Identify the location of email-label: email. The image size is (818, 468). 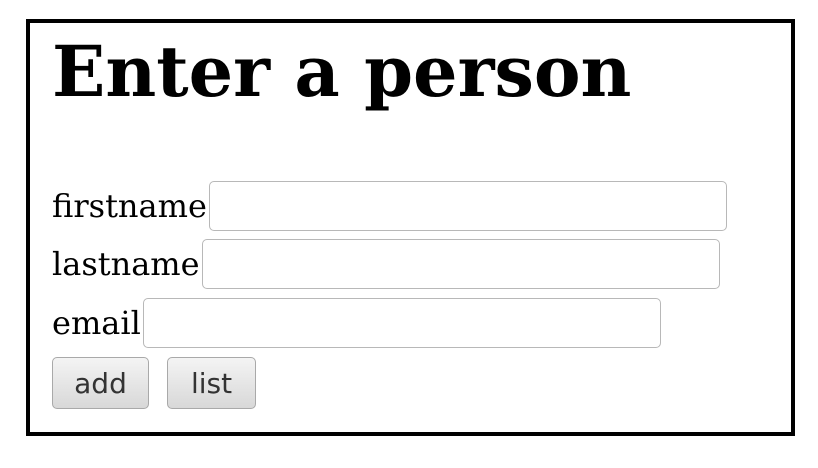
(96, 323).